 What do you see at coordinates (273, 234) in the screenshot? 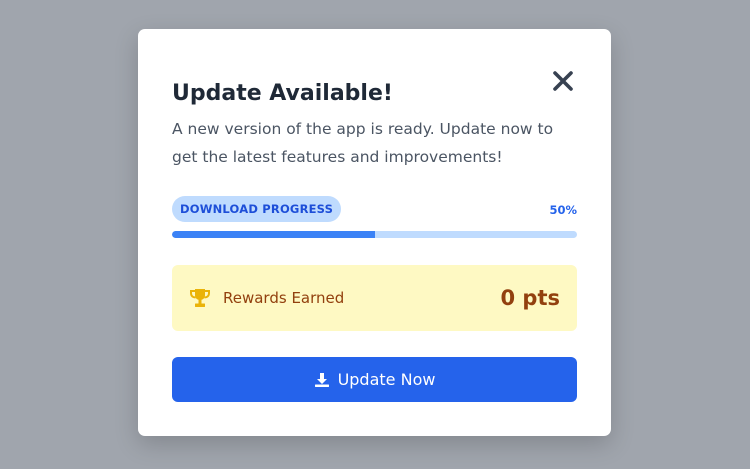
I see `progress-bar-fill` at bounding box center [273, 234].